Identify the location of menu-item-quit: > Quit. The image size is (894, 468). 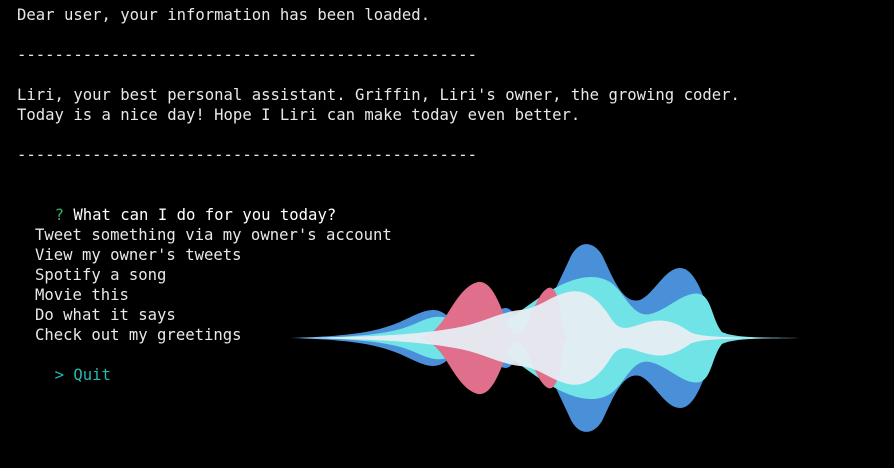
(64, 364).